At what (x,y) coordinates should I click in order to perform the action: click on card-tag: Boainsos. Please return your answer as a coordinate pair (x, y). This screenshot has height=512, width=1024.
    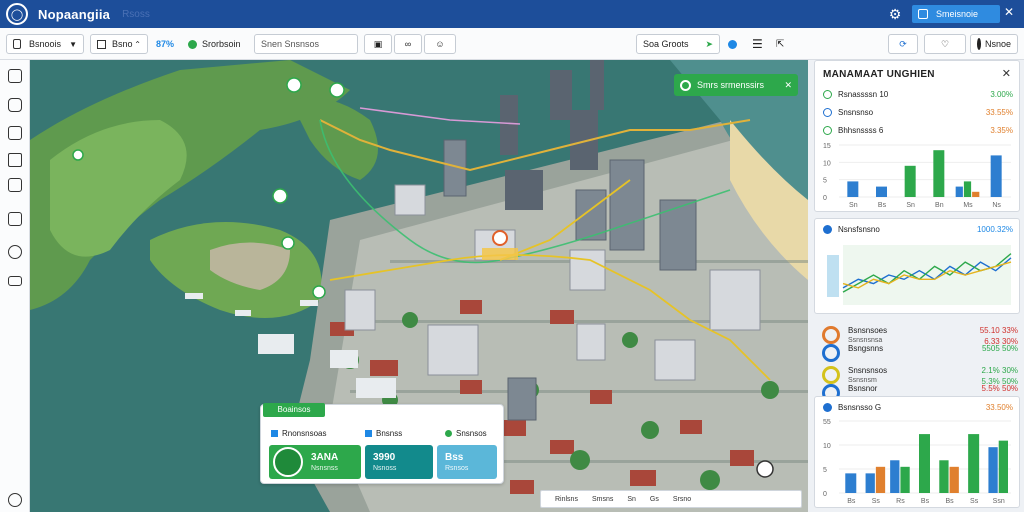
    Looking at the image, I should click on (294, 410).